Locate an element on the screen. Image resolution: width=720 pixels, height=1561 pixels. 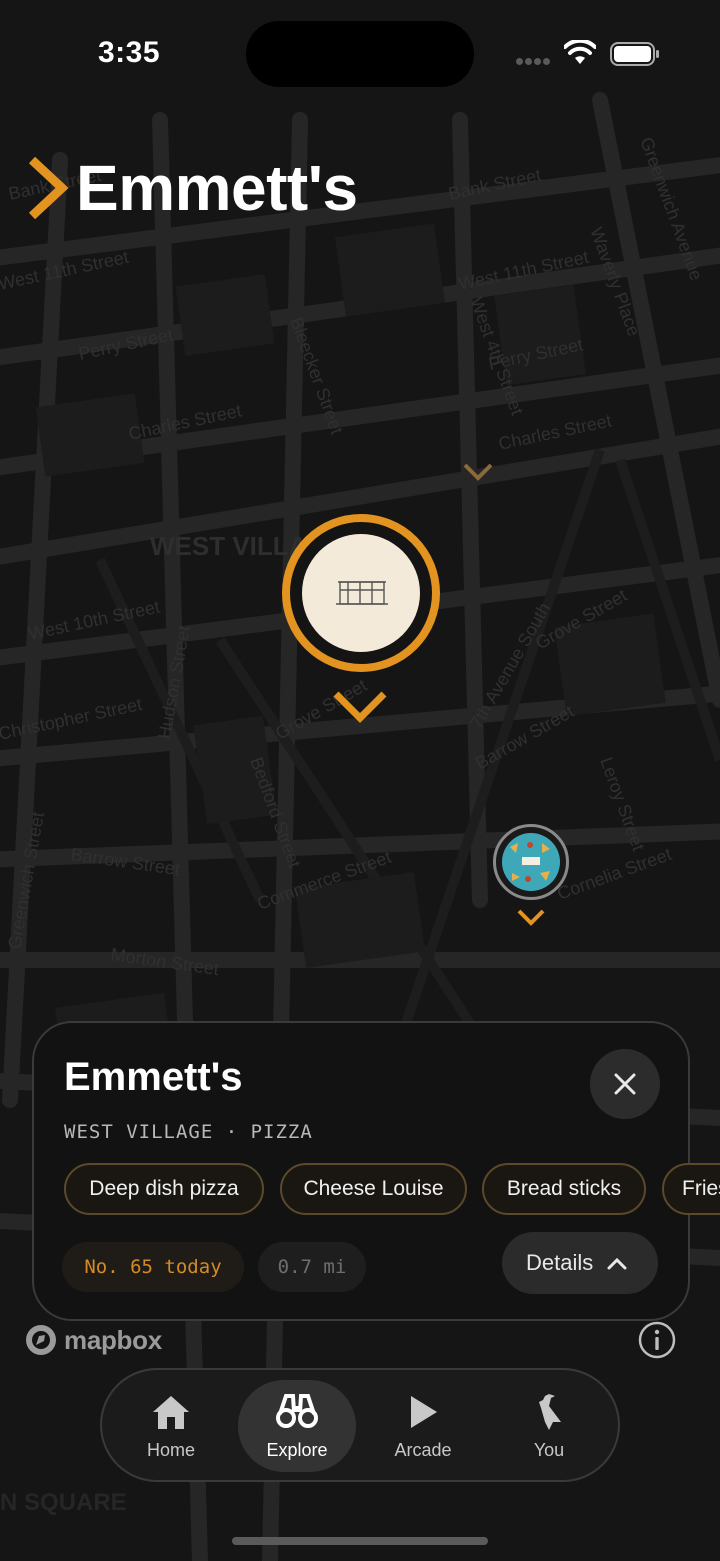
restaurant-name: Emmett's is located at coordinates (153, 1077).